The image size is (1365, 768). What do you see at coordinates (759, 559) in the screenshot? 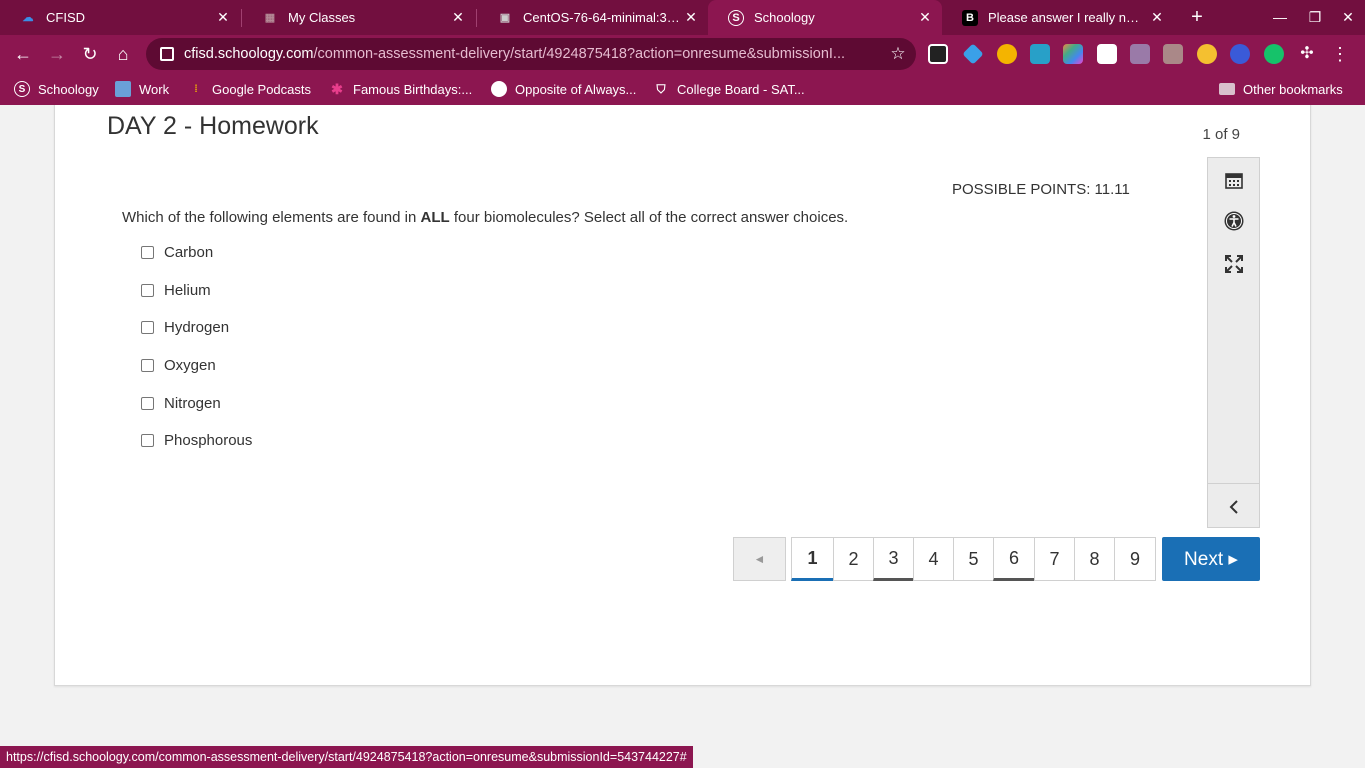
I see `prev-page-button: ◄` at bounding box center [759, 559].